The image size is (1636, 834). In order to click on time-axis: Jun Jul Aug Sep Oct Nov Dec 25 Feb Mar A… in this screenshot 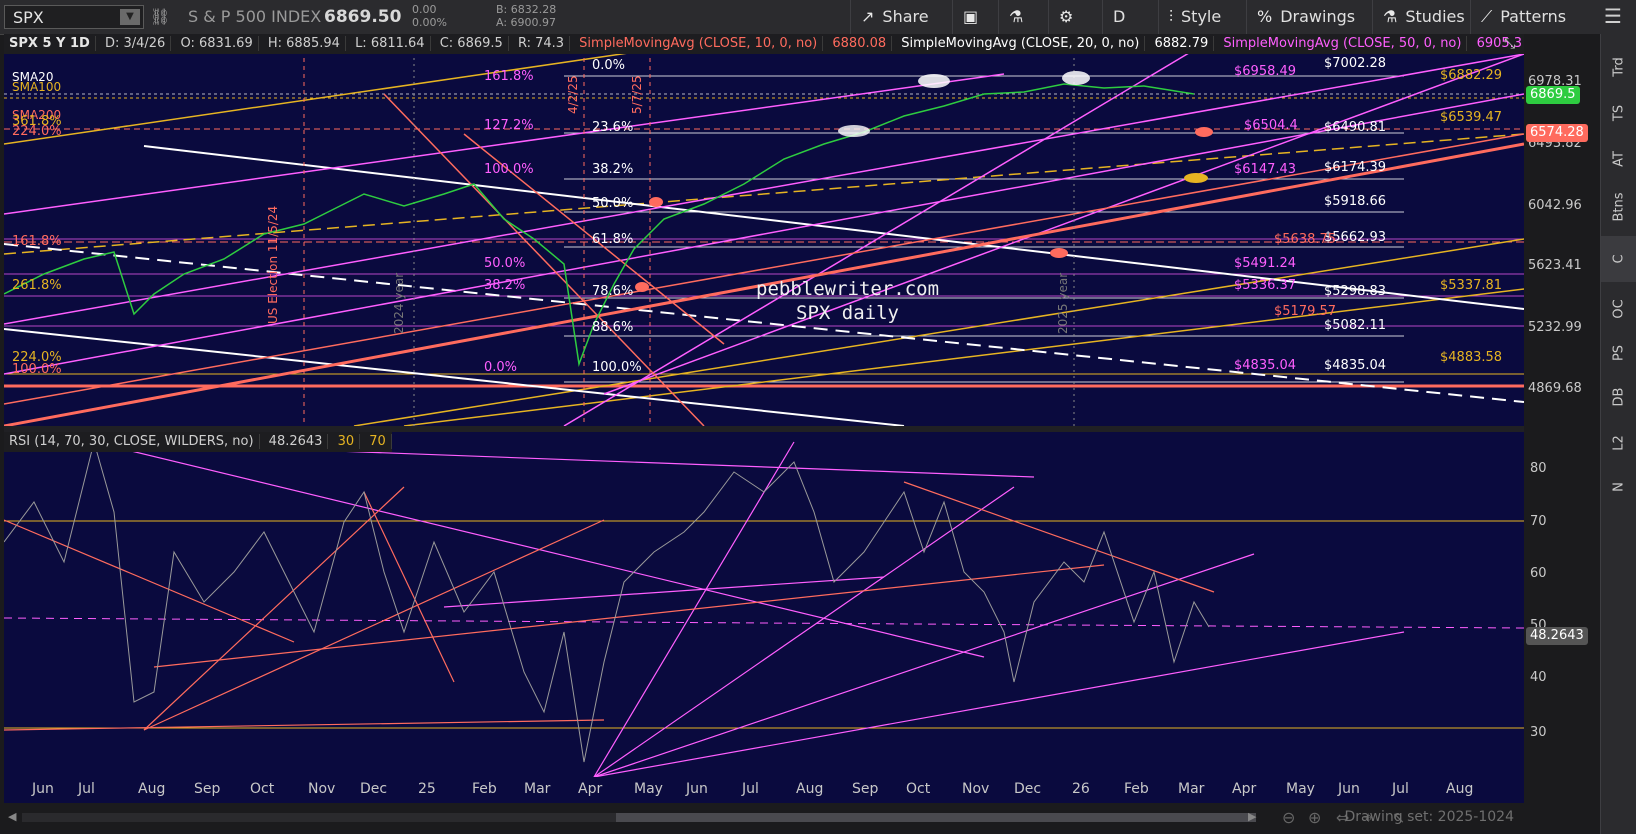, I will do `click(764, 790)`.